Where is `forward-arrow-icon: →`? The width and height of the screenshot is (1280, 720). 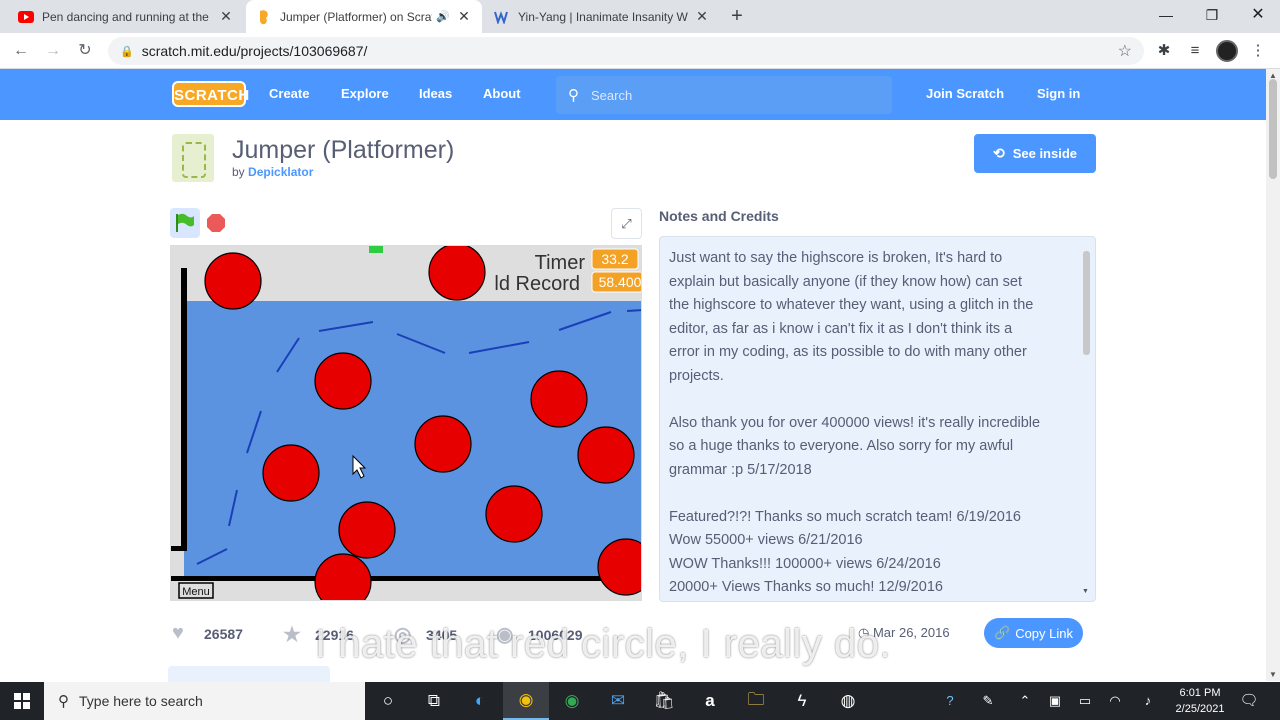
forward-arrow-icon: → is located at coordinates (53, 51).